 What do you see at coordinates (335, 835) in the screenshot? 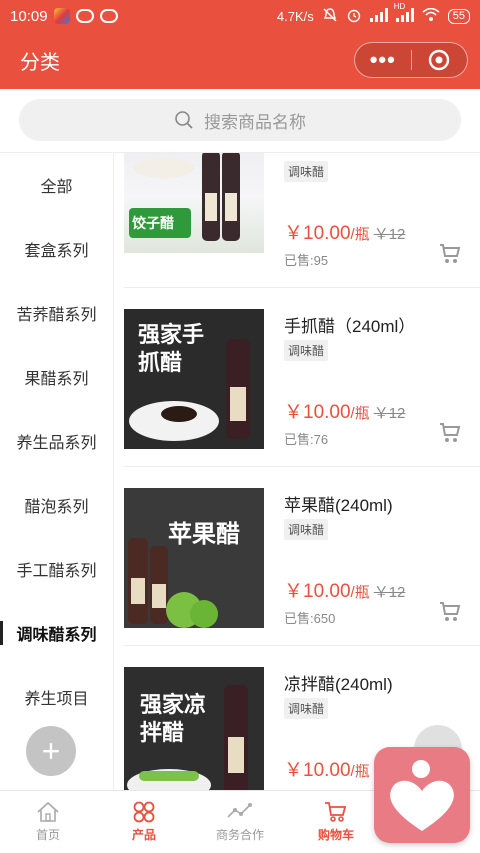
I see `tab-cart-label: 购物车` at bounding box center [335, 835].